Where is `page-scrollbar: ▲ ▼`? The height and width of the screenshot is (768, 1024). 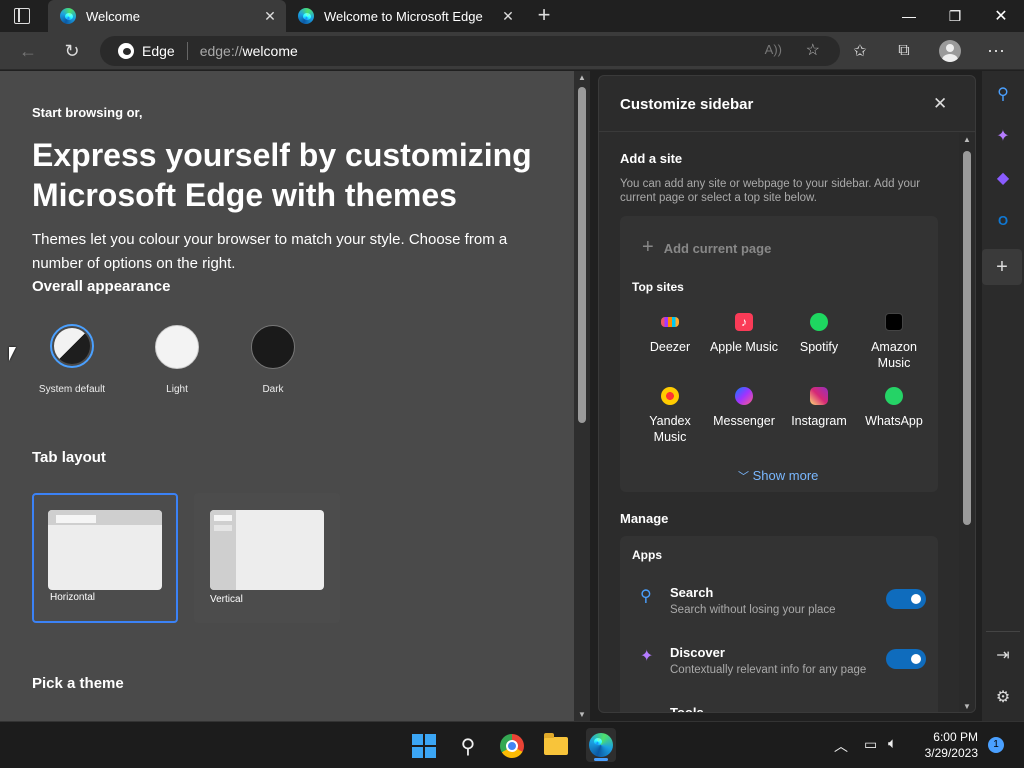
page-scrollbar: ▲ ▼ is located at coordinates (582, 396).